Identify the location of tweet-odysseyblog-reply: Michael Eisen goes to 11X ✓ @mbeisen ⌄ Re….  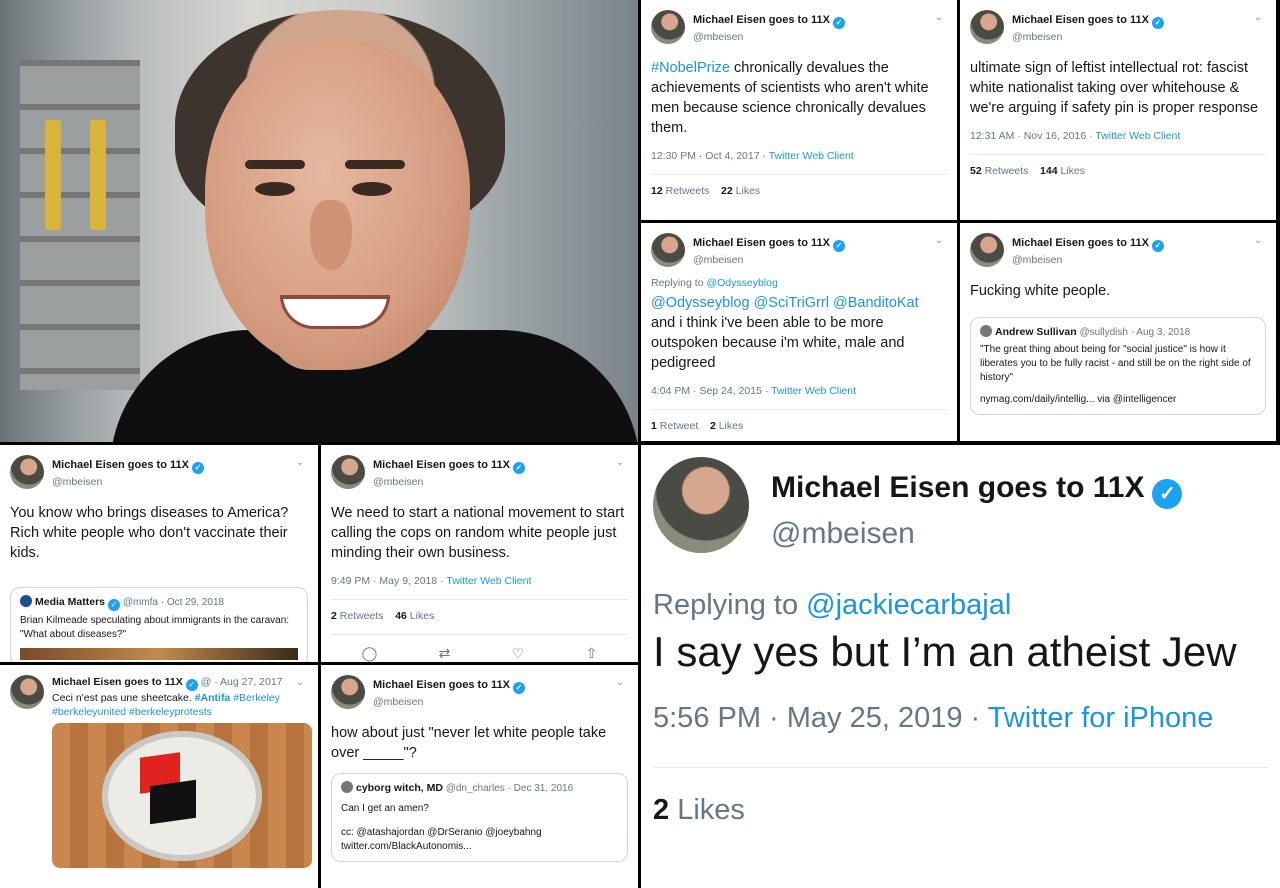
(799, 332).